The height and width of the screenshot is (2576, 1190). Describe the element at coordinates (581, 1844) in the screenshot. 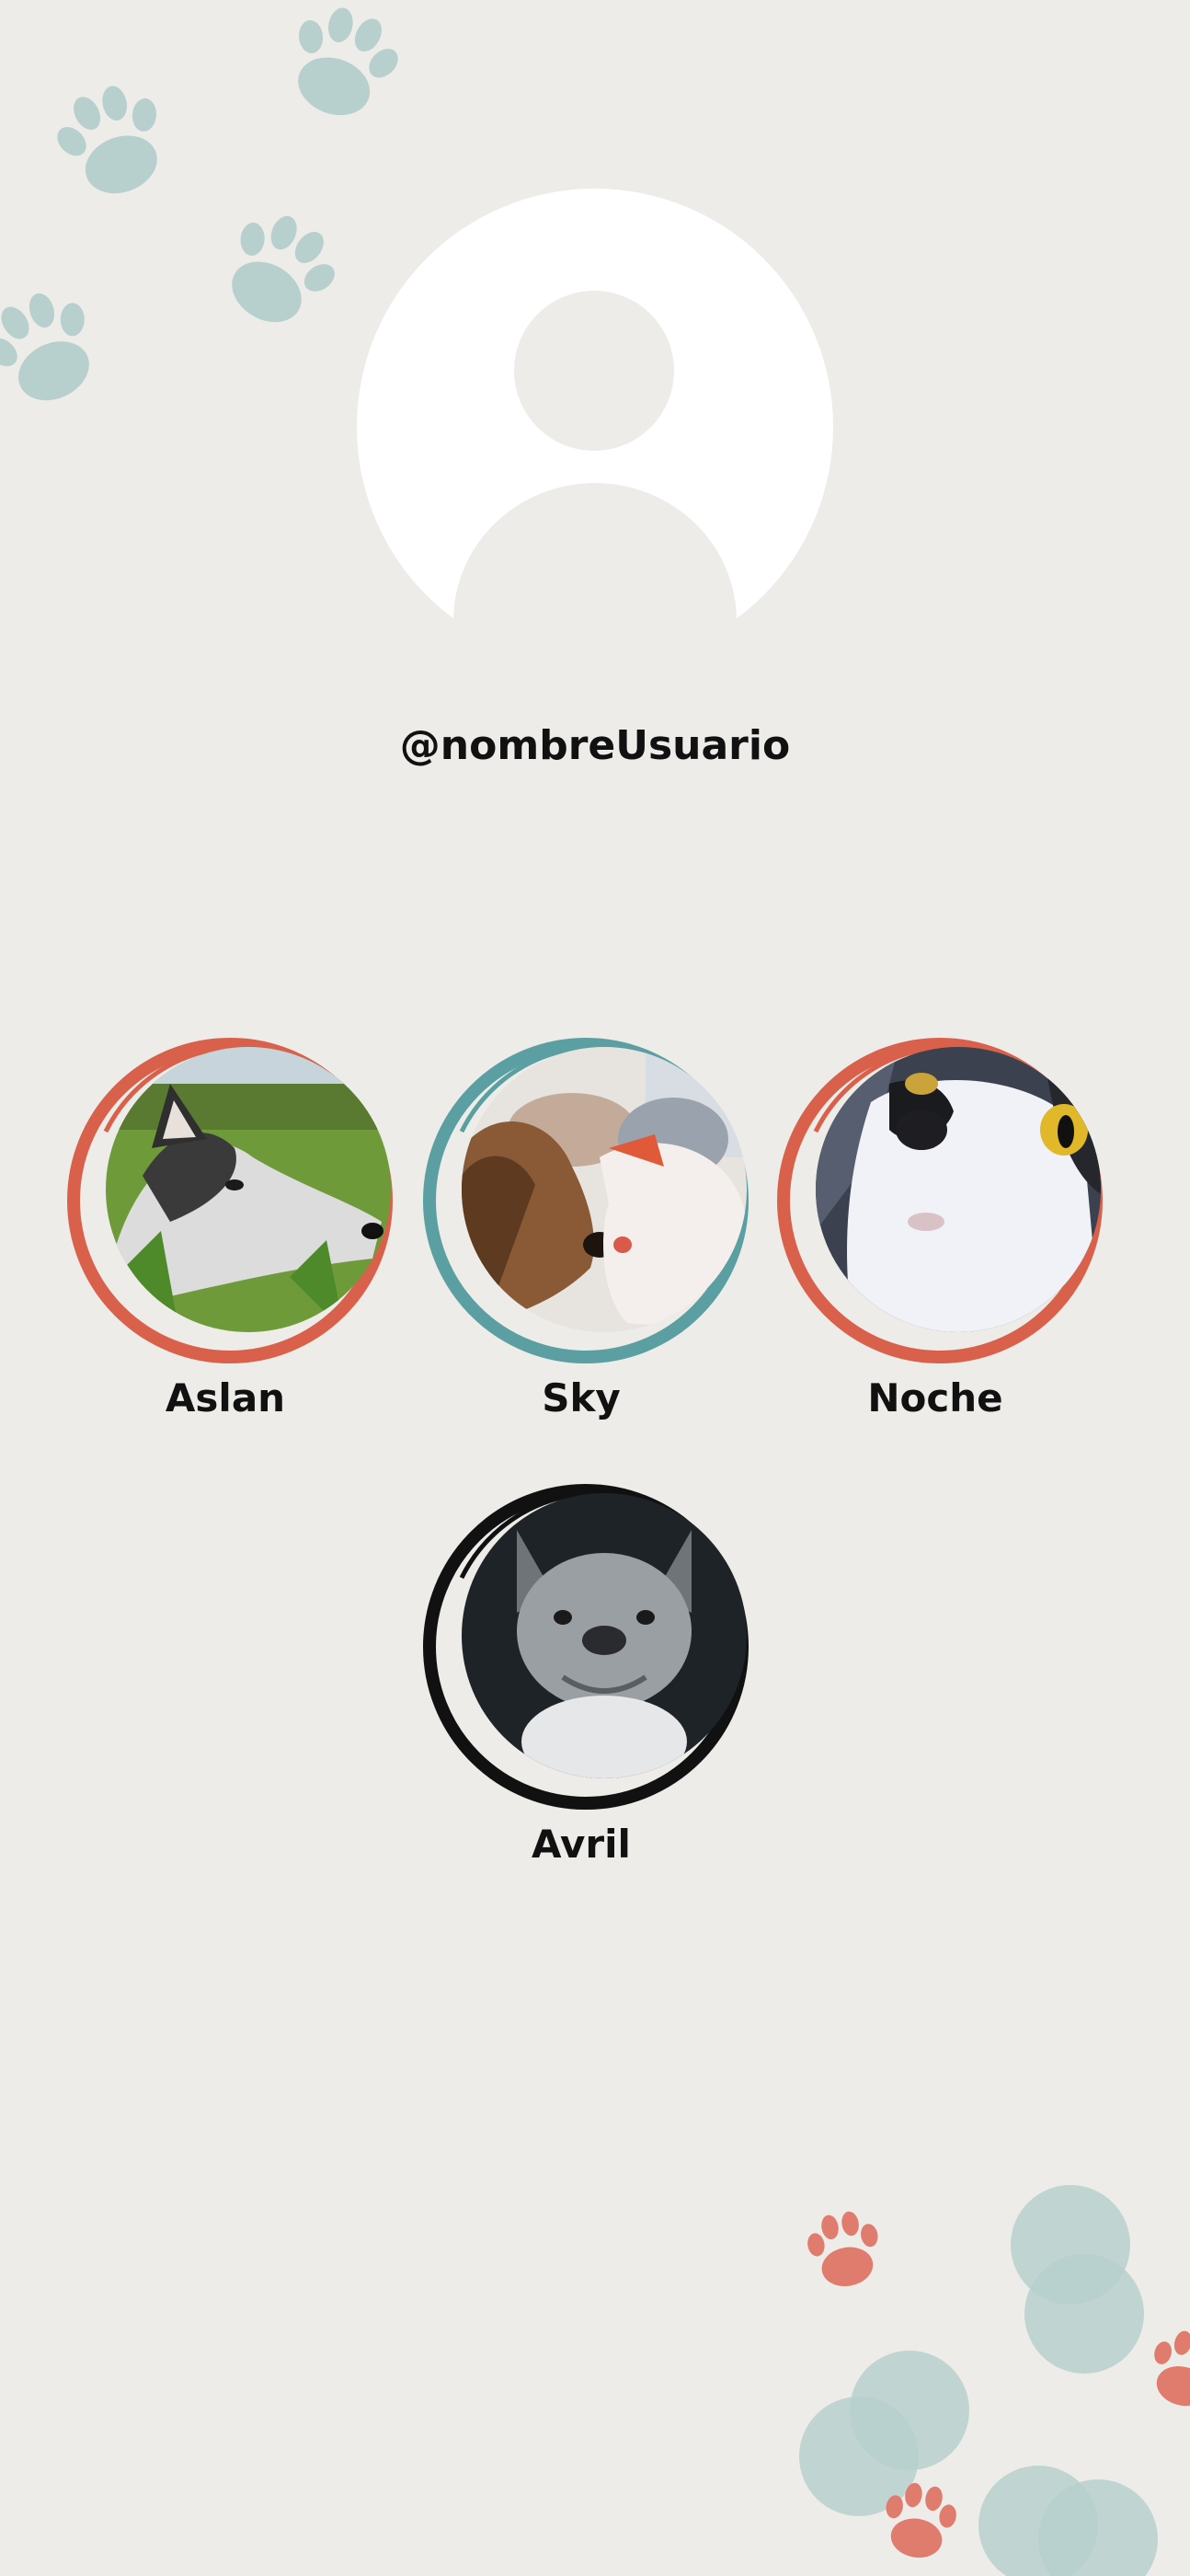

I see `pet-name: Avril` at that location.